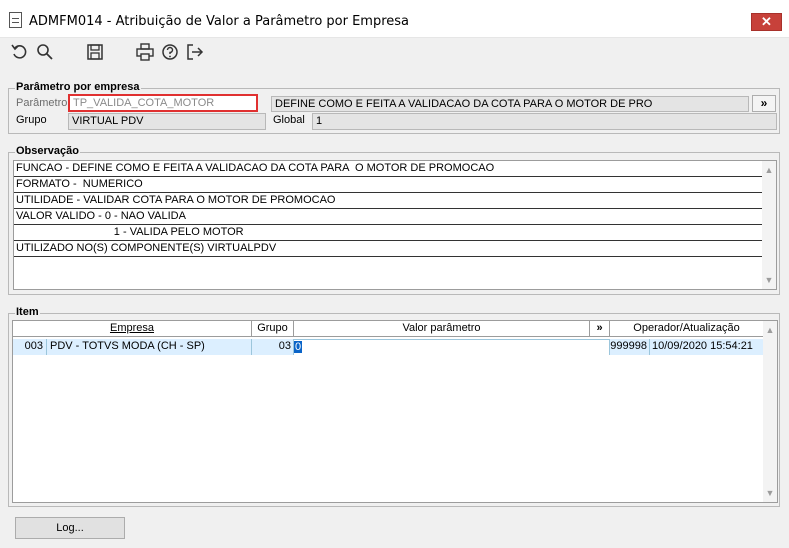 This screenshot has width=789, height=548. What do you see at coordinates (149, 347) in the screenshot?
I see `row-empresa-cell: PDV - TOTVS MODA (CH - SP)` at bounding box center [149, 347].